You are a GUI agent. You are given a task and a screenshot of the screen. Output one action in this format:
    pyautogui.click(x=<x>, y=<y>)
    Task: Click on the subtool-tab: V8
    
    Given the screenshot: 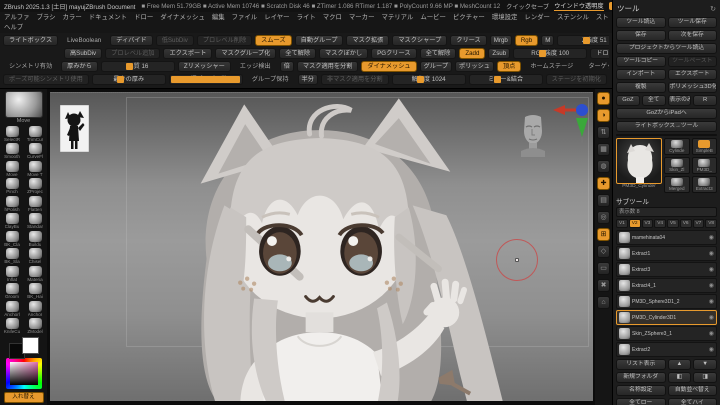 What is the action you would take?
    pyautogui.click(x=711, y=223)
    